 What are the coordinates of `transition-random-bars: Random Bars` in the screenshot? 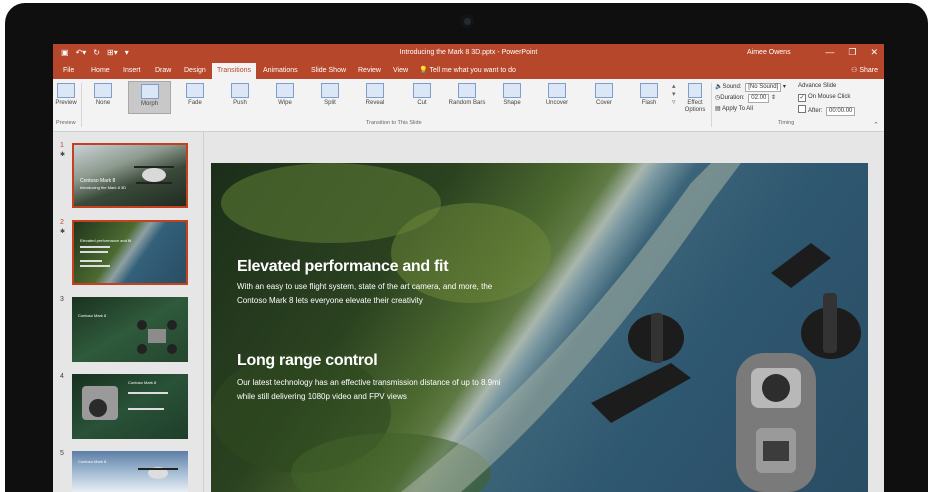 It's located at (467, 97).